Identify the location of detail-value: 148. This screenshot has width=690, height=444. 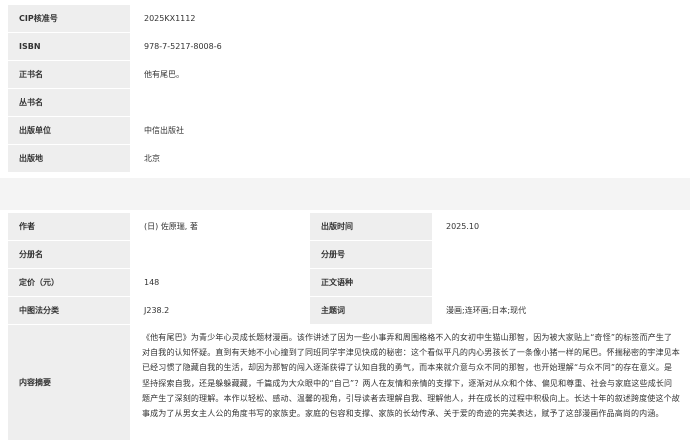
(152, 282).